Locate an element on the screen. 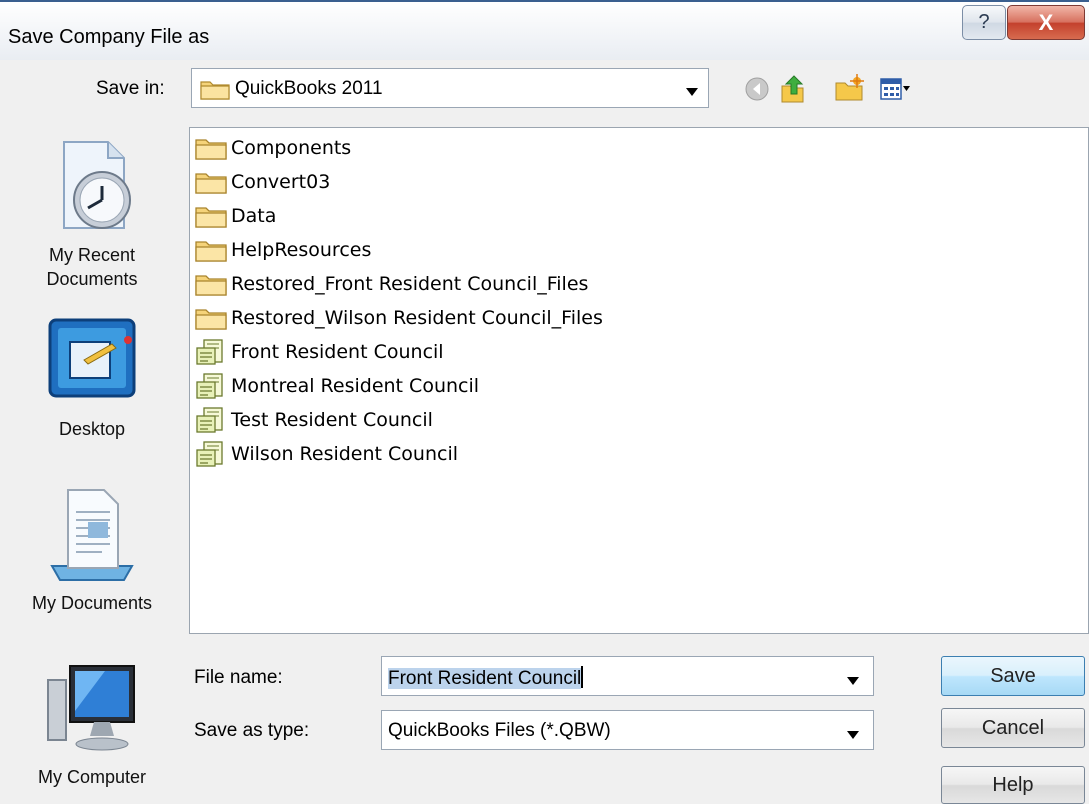 This screenshot has width=1089, height=804. list-item: Components is located at coordinates (272, 148).